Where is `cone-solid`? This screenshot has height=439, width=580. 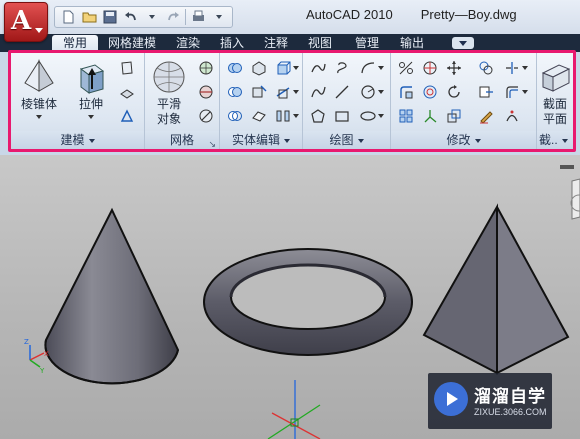
cone-solid is located at coordinates (112, 296).